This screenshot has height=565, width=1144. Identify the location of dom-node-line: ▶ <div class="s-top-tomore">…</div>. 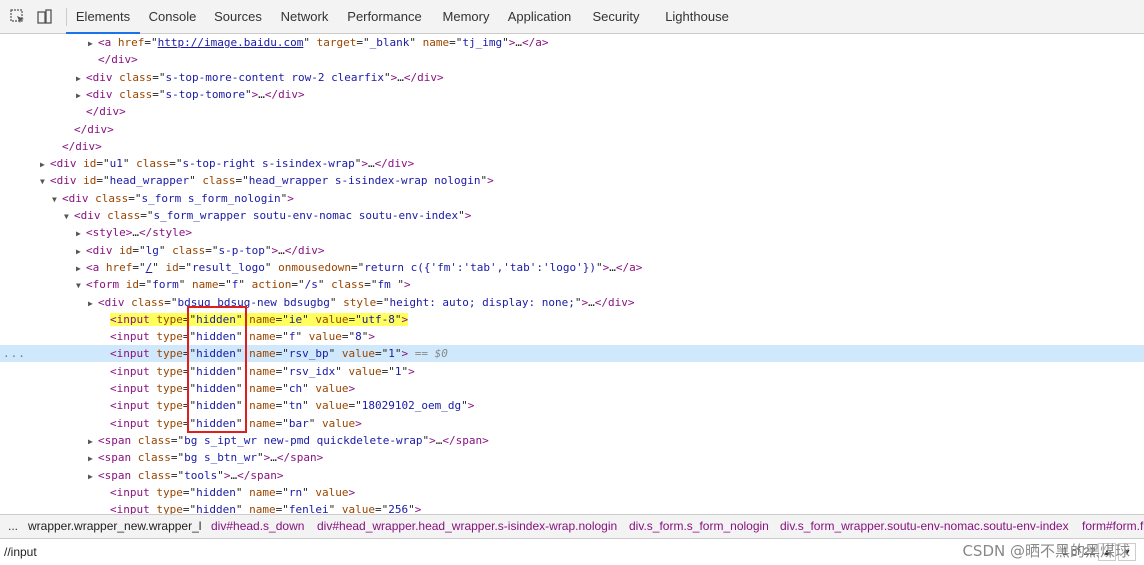
(572, 94).